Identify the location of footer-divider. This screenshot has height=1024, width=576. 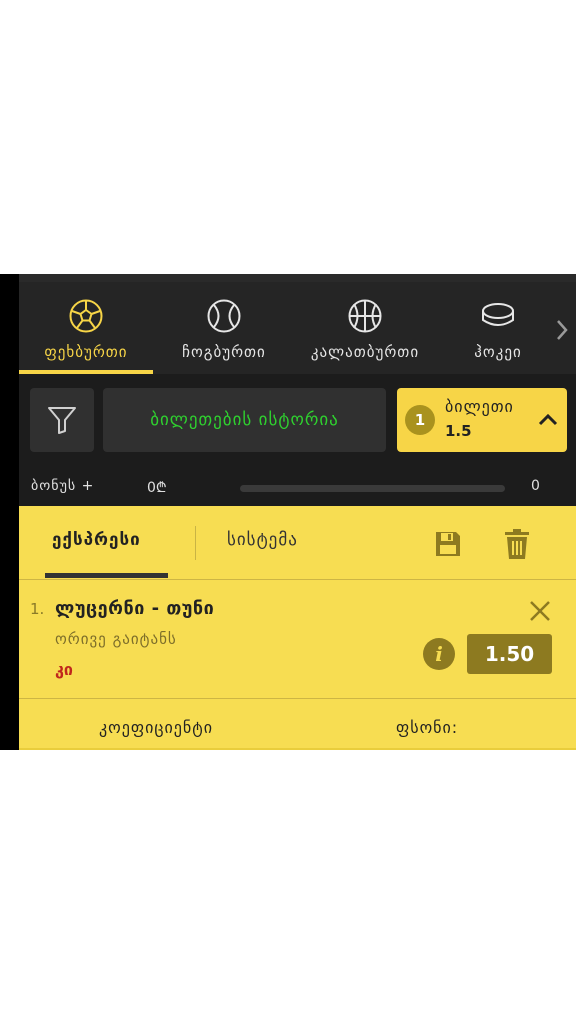
(297, 749).